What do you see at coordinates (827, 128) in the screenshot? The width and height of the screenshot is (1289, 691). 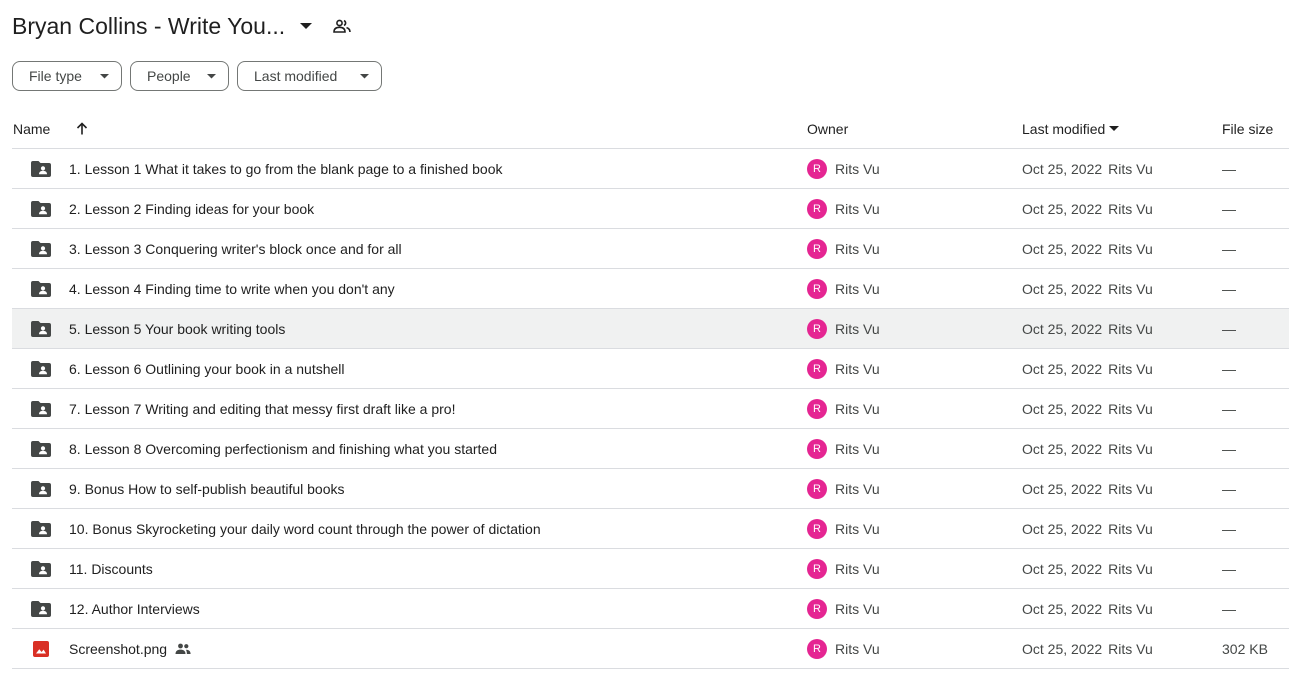 I see `column-header-owner: Owner` at bounding box center [827, 128].